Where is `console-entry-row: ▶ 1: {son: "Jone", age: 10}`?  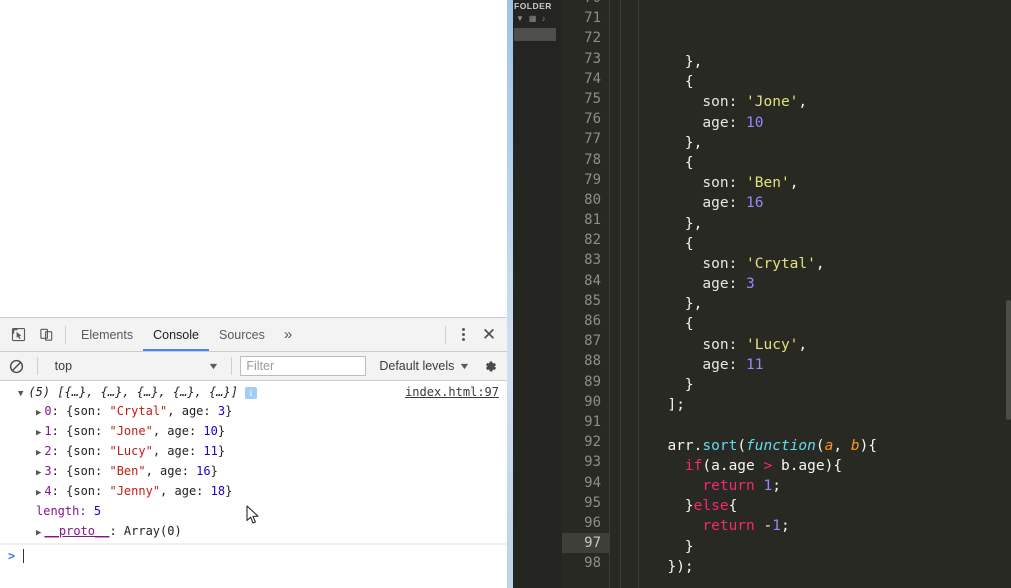 console-entry-row: ▶ 1: {son: "Jone", age: 10} is located at coordinates (253, 431).